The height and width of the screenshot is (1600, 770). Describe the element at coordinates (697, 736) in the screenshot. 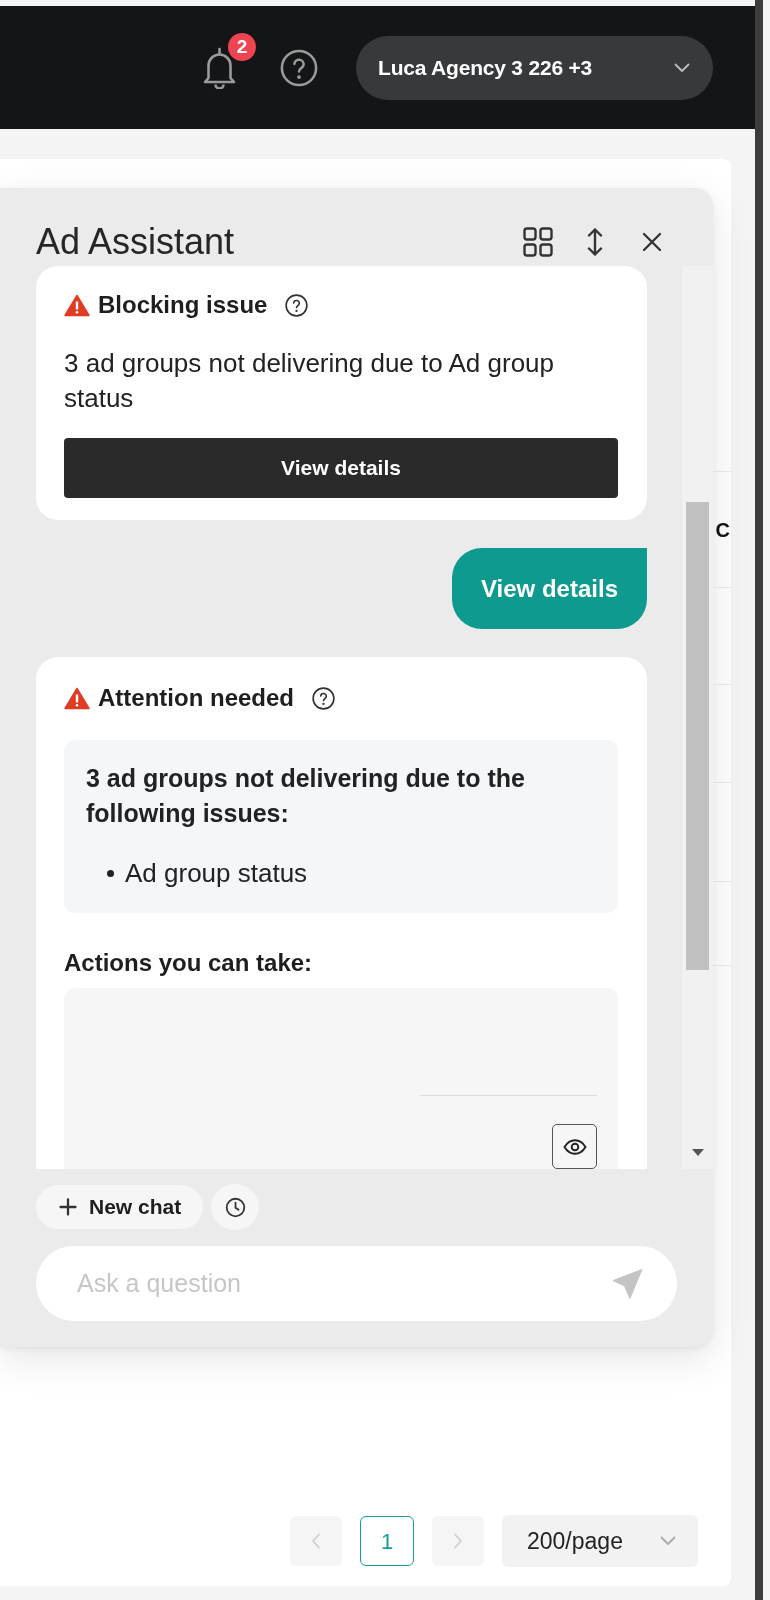

I see `scrollbar-thumb` at that location.